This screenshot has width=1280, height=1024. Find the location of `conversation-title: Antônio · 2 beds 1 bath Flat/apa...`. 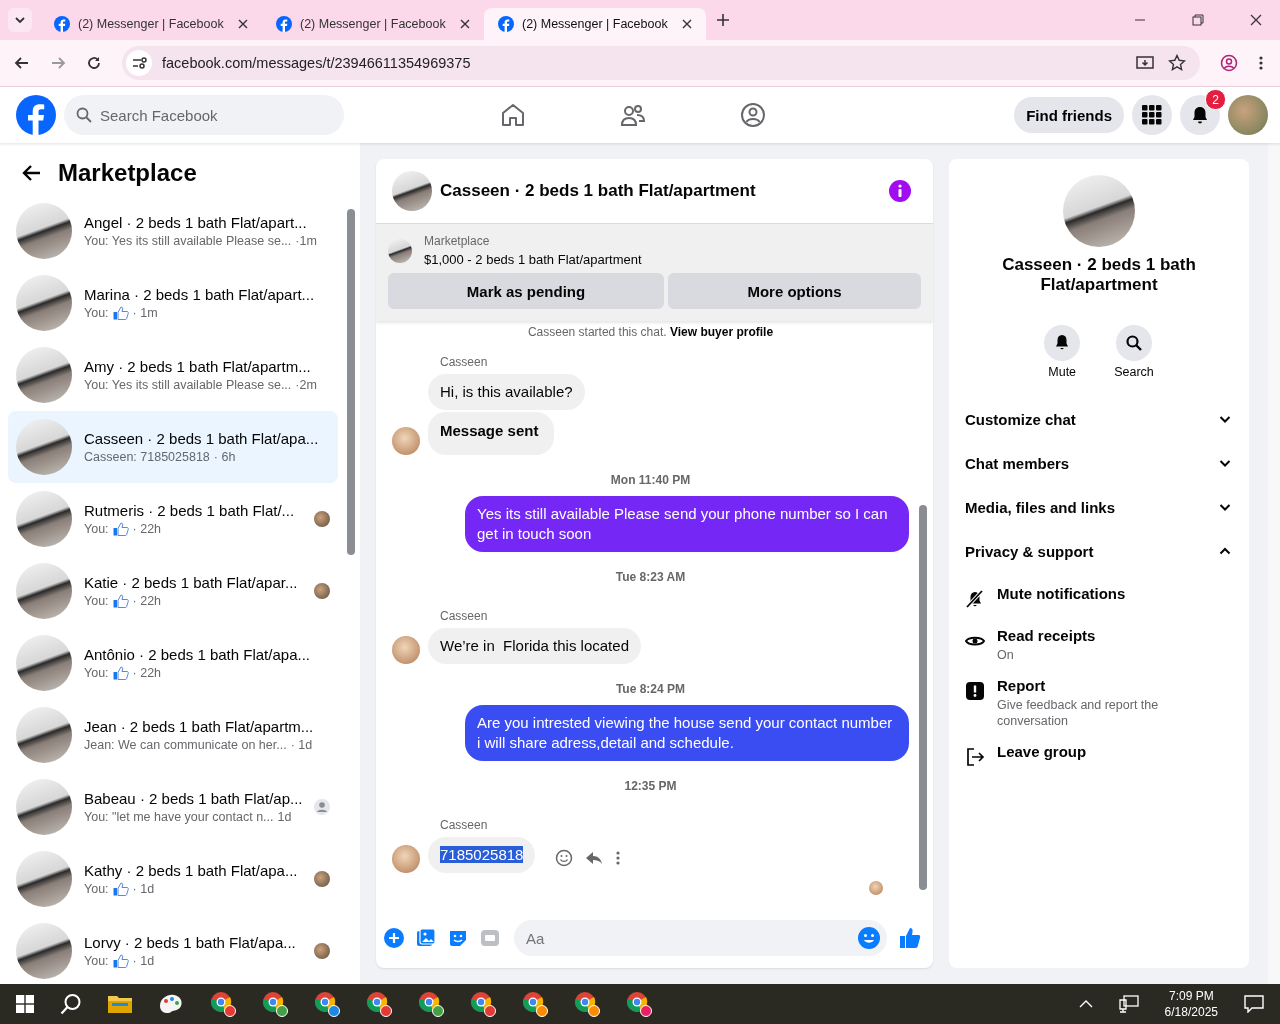

conversation-title: Antônio · 2 beds 1 bath Flat/apa... is located at coordinates (197, 654).